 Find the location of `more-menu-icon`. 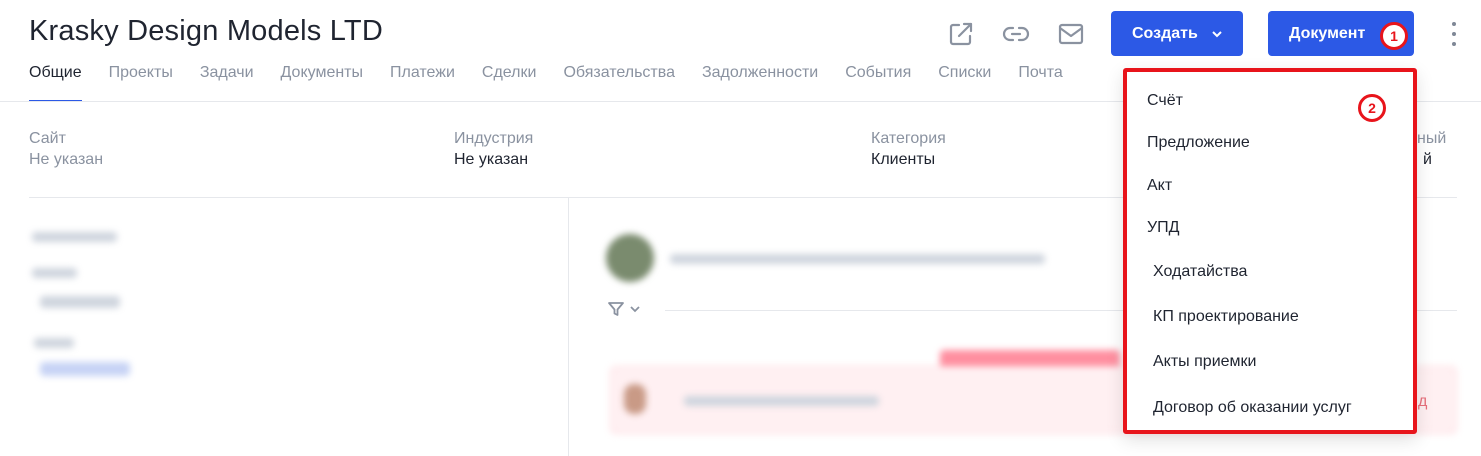

more-menu-icon is located at coordinates (1454, 34).